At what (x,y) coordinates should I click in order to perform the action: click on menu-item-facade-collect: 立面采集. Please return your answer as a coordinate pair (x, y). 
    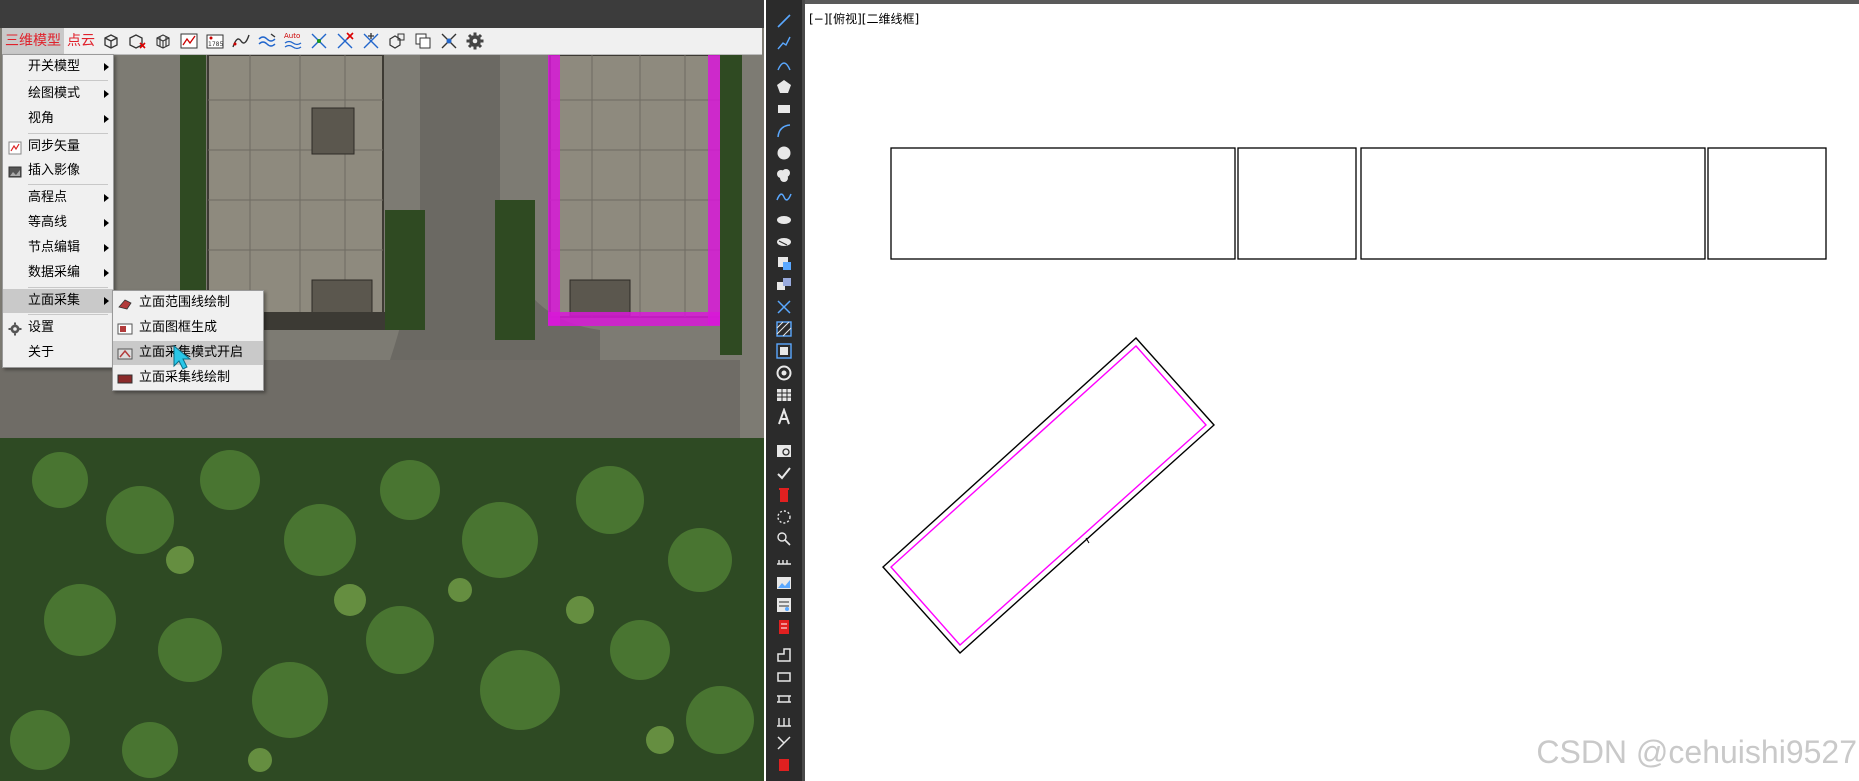
    Looking at the image, I should click on (58, 301).